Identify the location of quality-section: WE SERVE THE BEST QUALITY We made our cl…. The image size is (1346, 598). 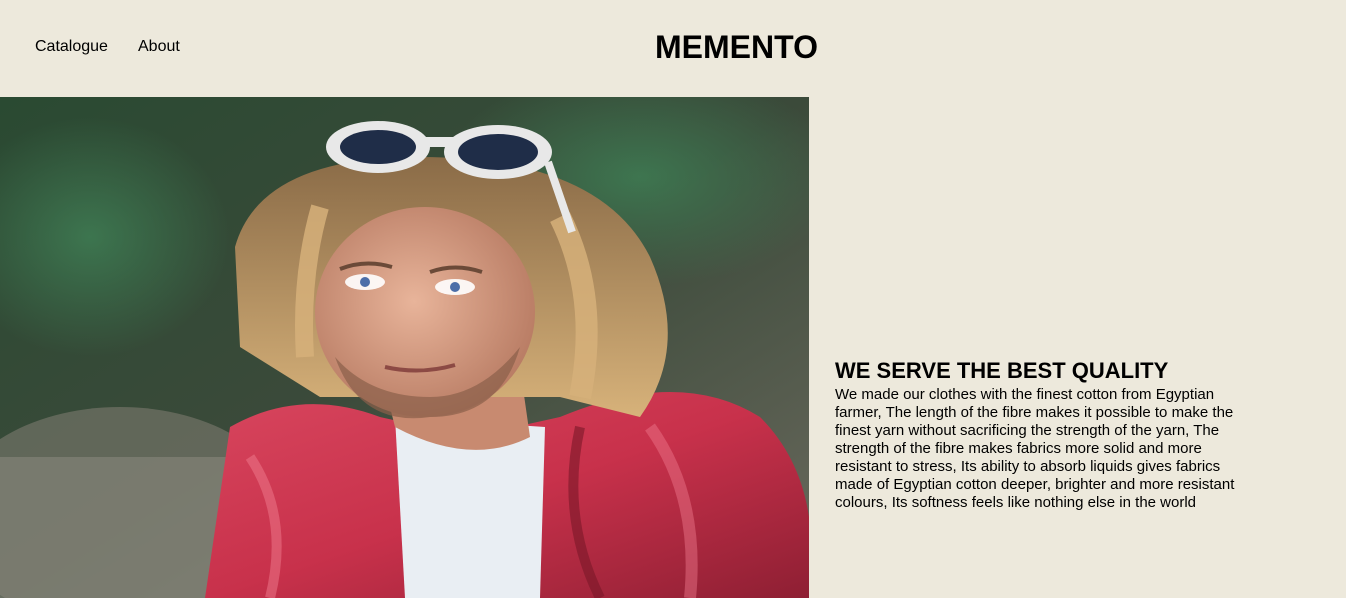
(1040, 435).